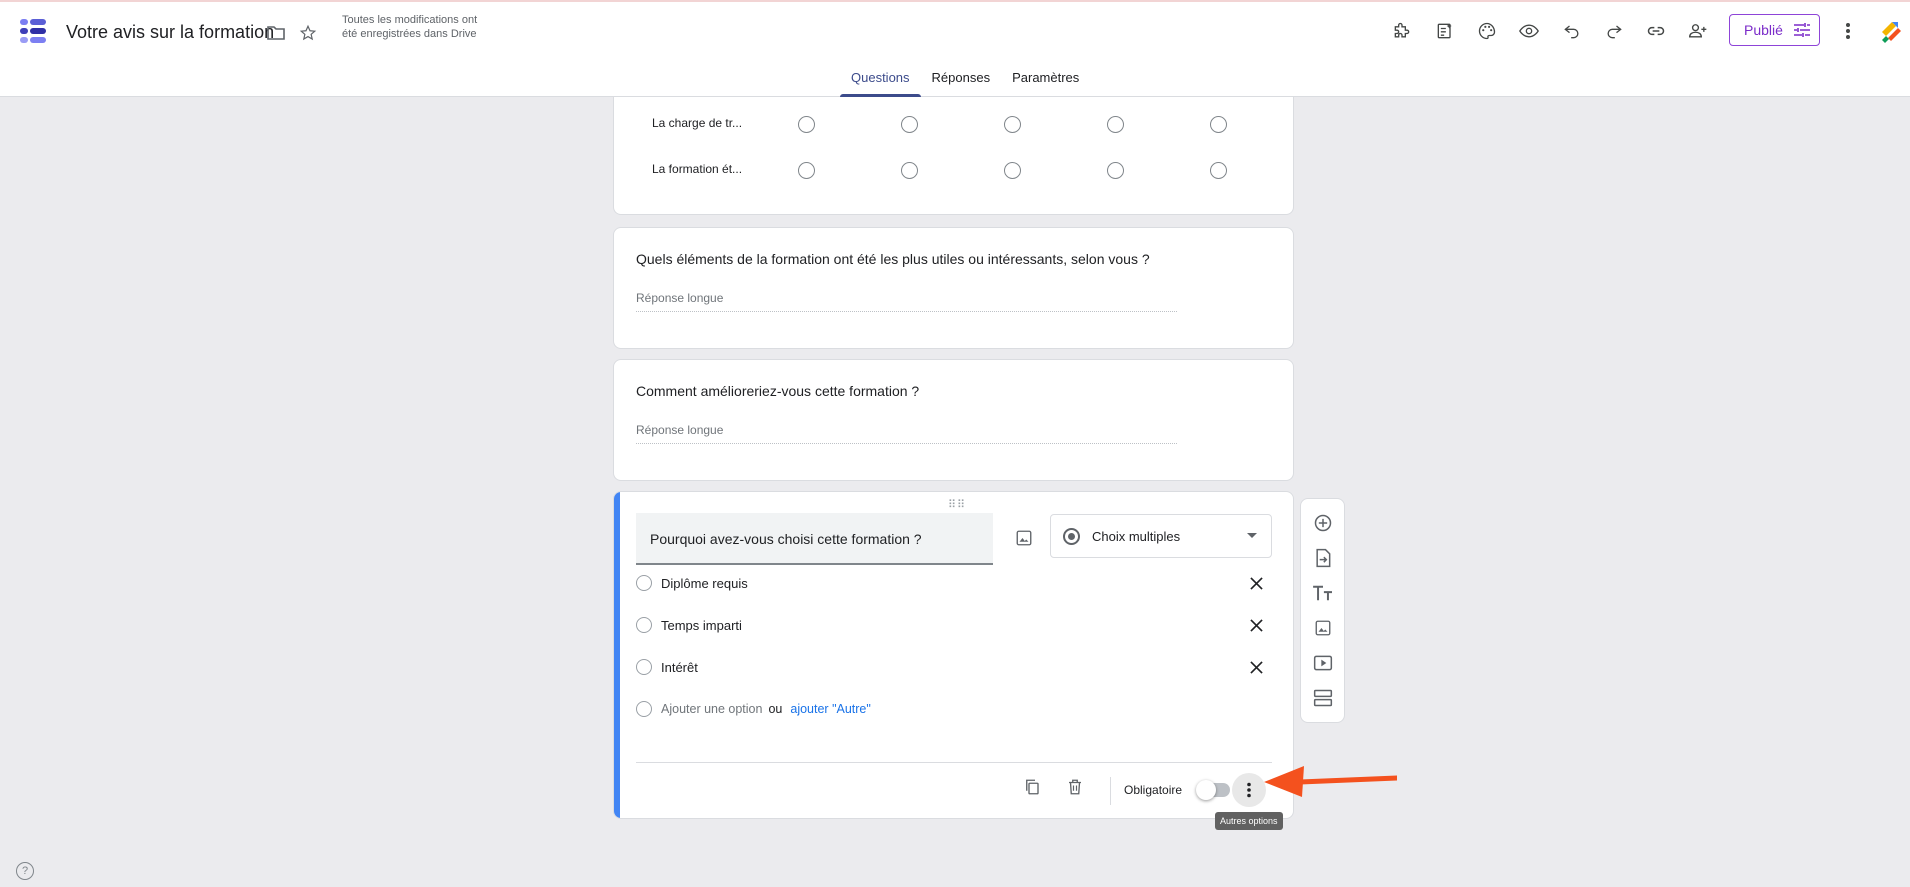 The height and width of the screenshot is (887, 1910). Describe the element at coordinates (1075, 787) in the screenshot. I see `delete-icon` at that location.